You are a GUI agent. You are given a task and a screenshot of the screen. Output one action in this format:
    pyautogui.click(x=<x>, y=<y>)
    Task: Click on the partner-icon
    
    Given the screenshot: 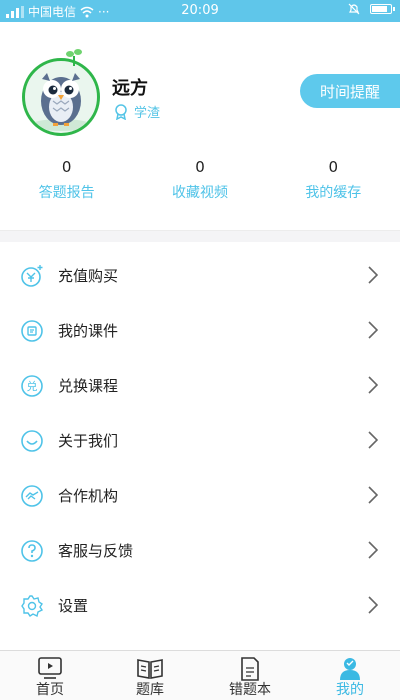 What is the action you would take?
    pyautogui.click(x=32, y=496)
    